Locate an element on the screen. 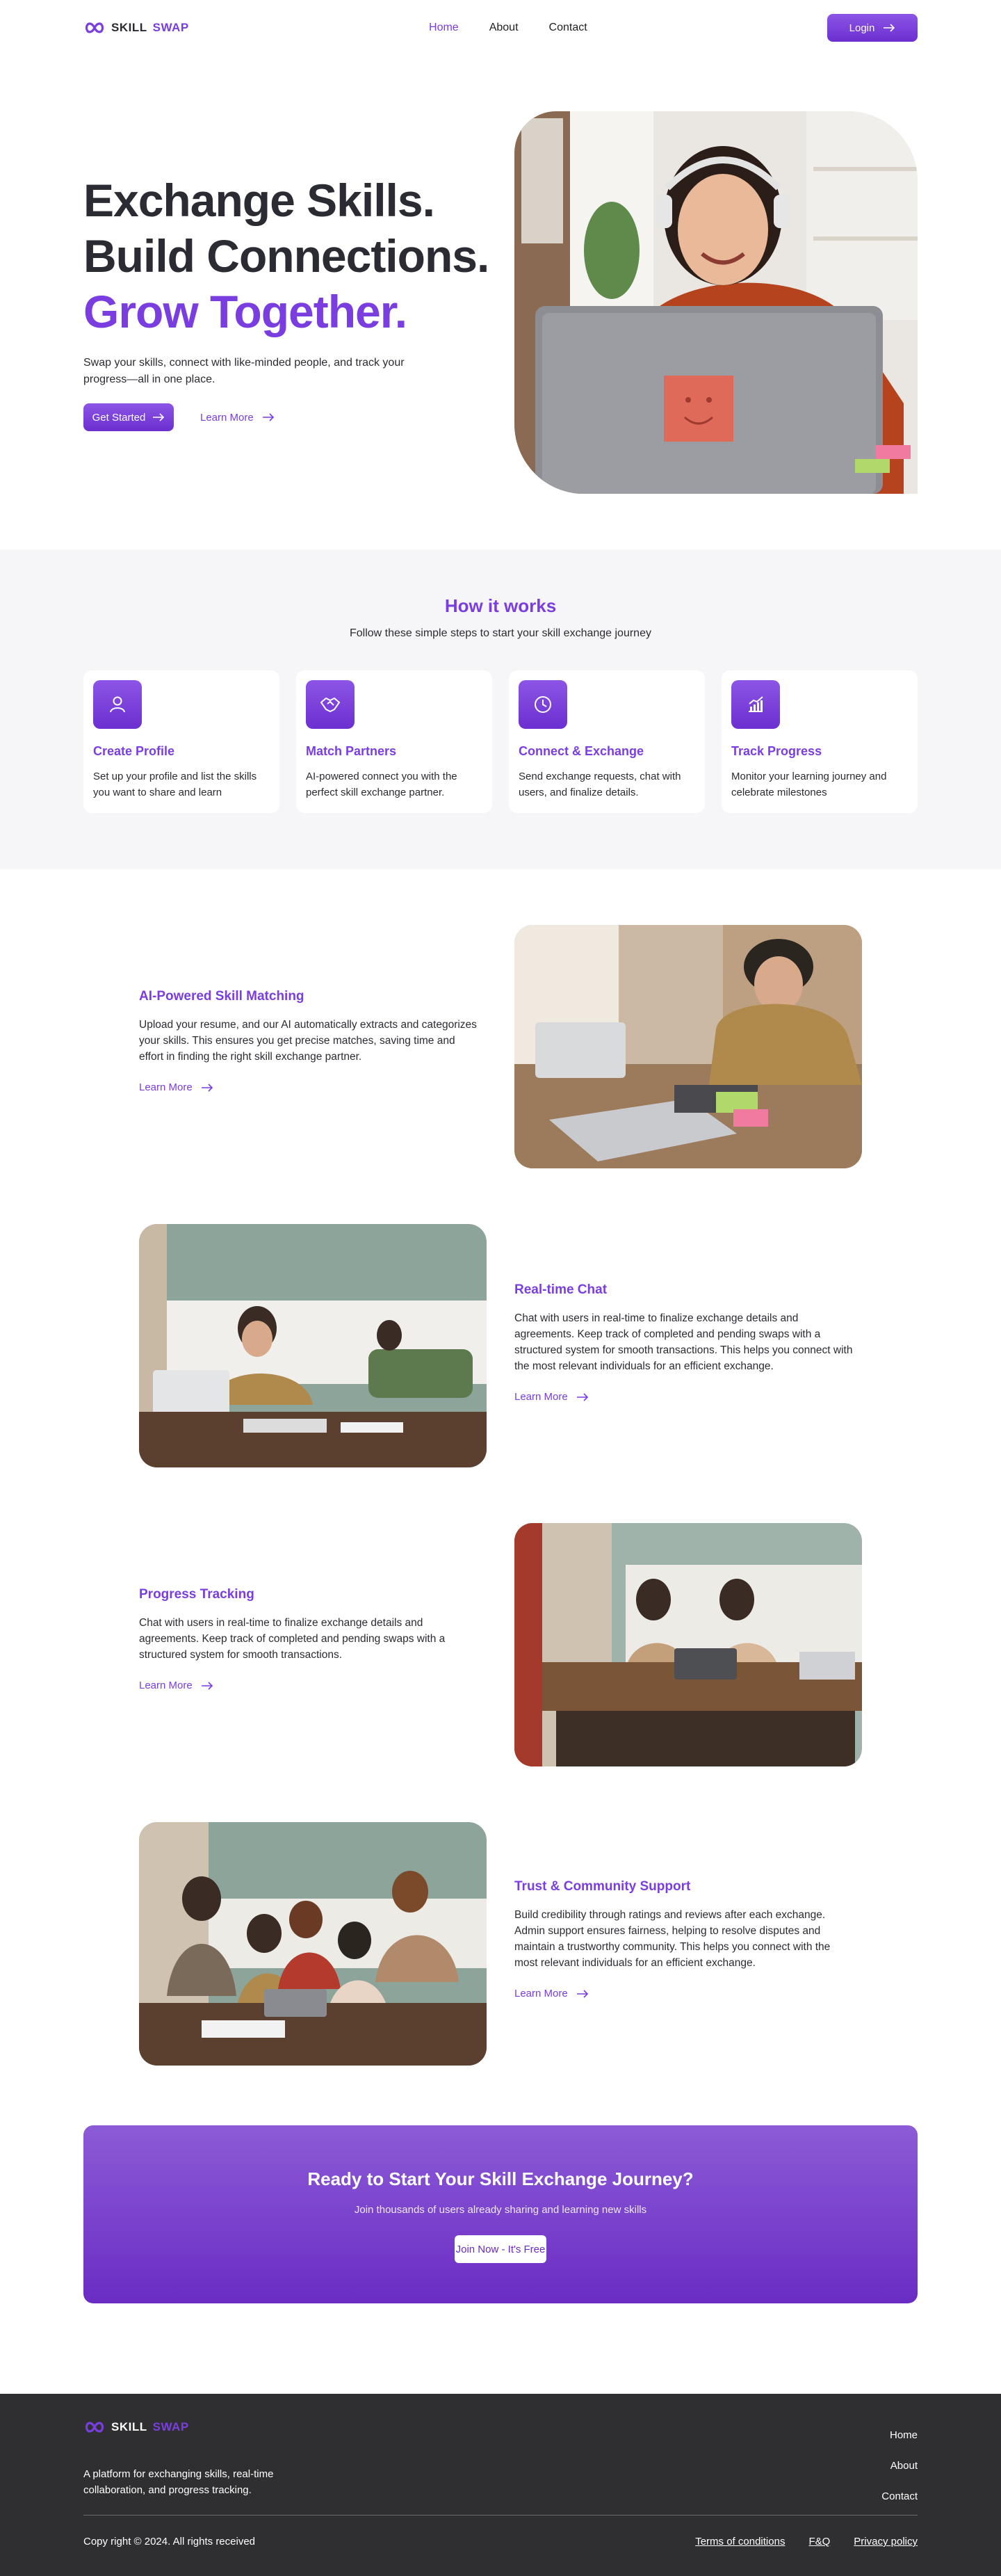 Image resolution: width=1001 pixels, height=2576 pixels. footer-links: Home About Contact is located at coordinates (899, 2466).